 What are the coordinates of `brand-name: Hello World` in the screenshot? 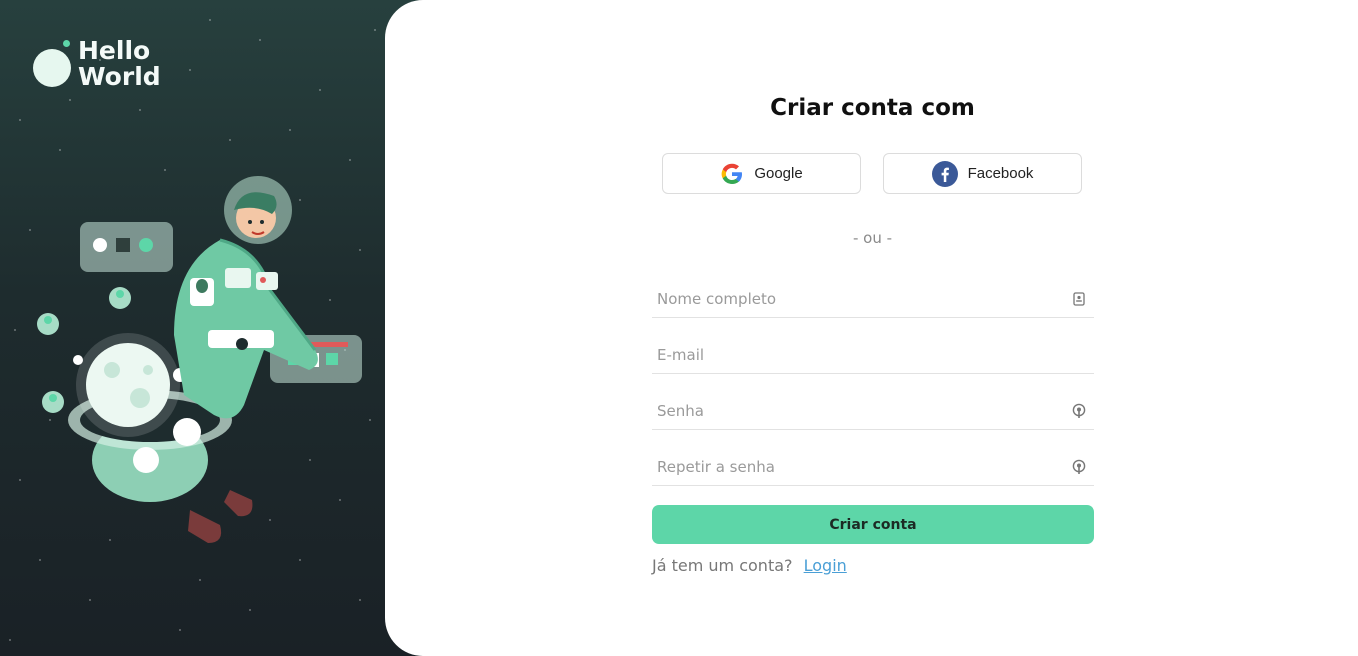 It's located at (119, 64).